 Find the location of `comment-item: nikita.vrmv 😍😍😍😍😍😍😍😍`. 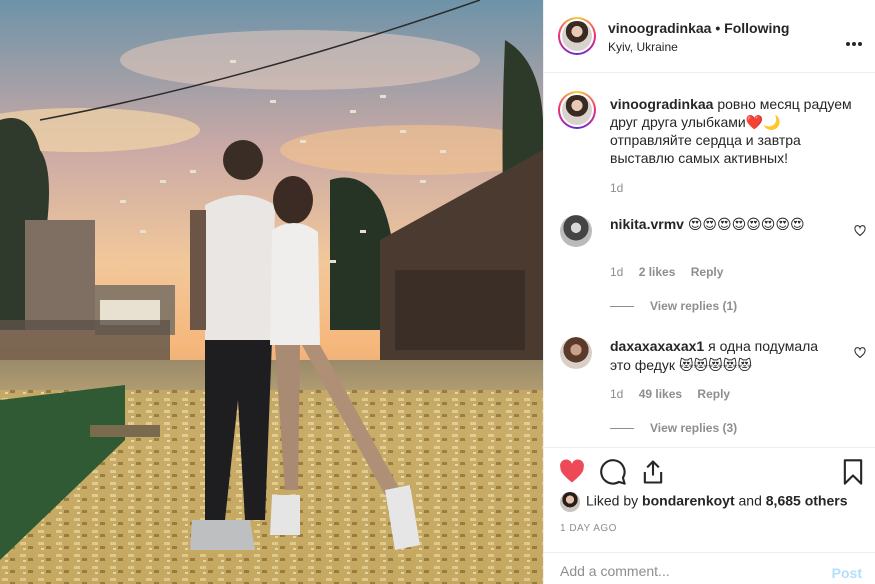

comment-item: nikita.vrmv 😍😍😍😍😍😍😍😍 is located at coordinates (720, 224).